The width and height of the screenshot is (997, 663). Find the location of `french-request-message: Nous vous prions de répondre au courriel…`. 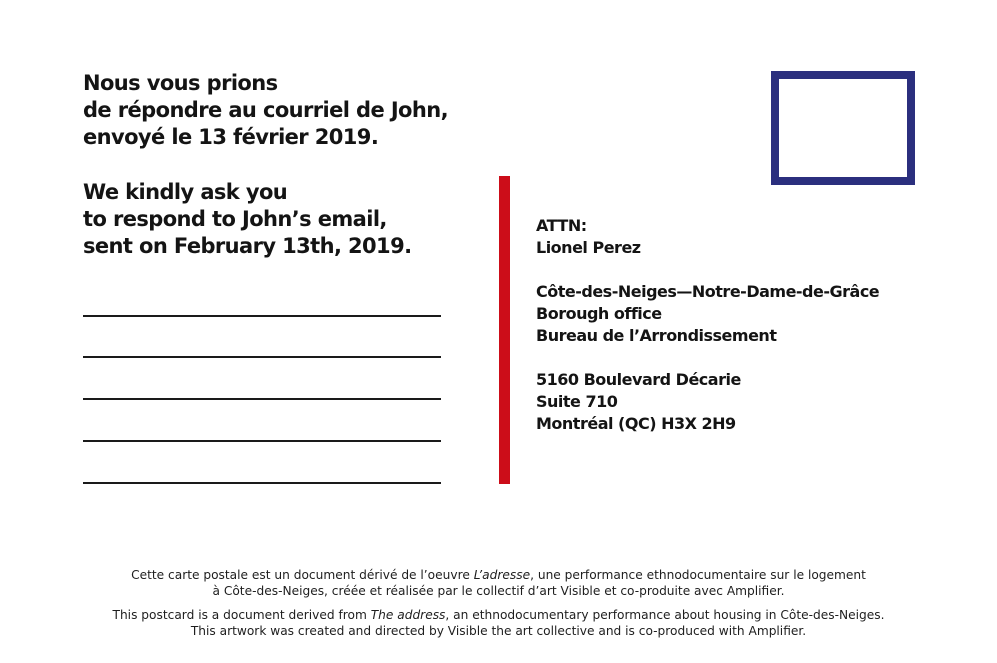

french-request-message: Nous vous prions de répondre au courriel… is located at coordinates (266, 110).